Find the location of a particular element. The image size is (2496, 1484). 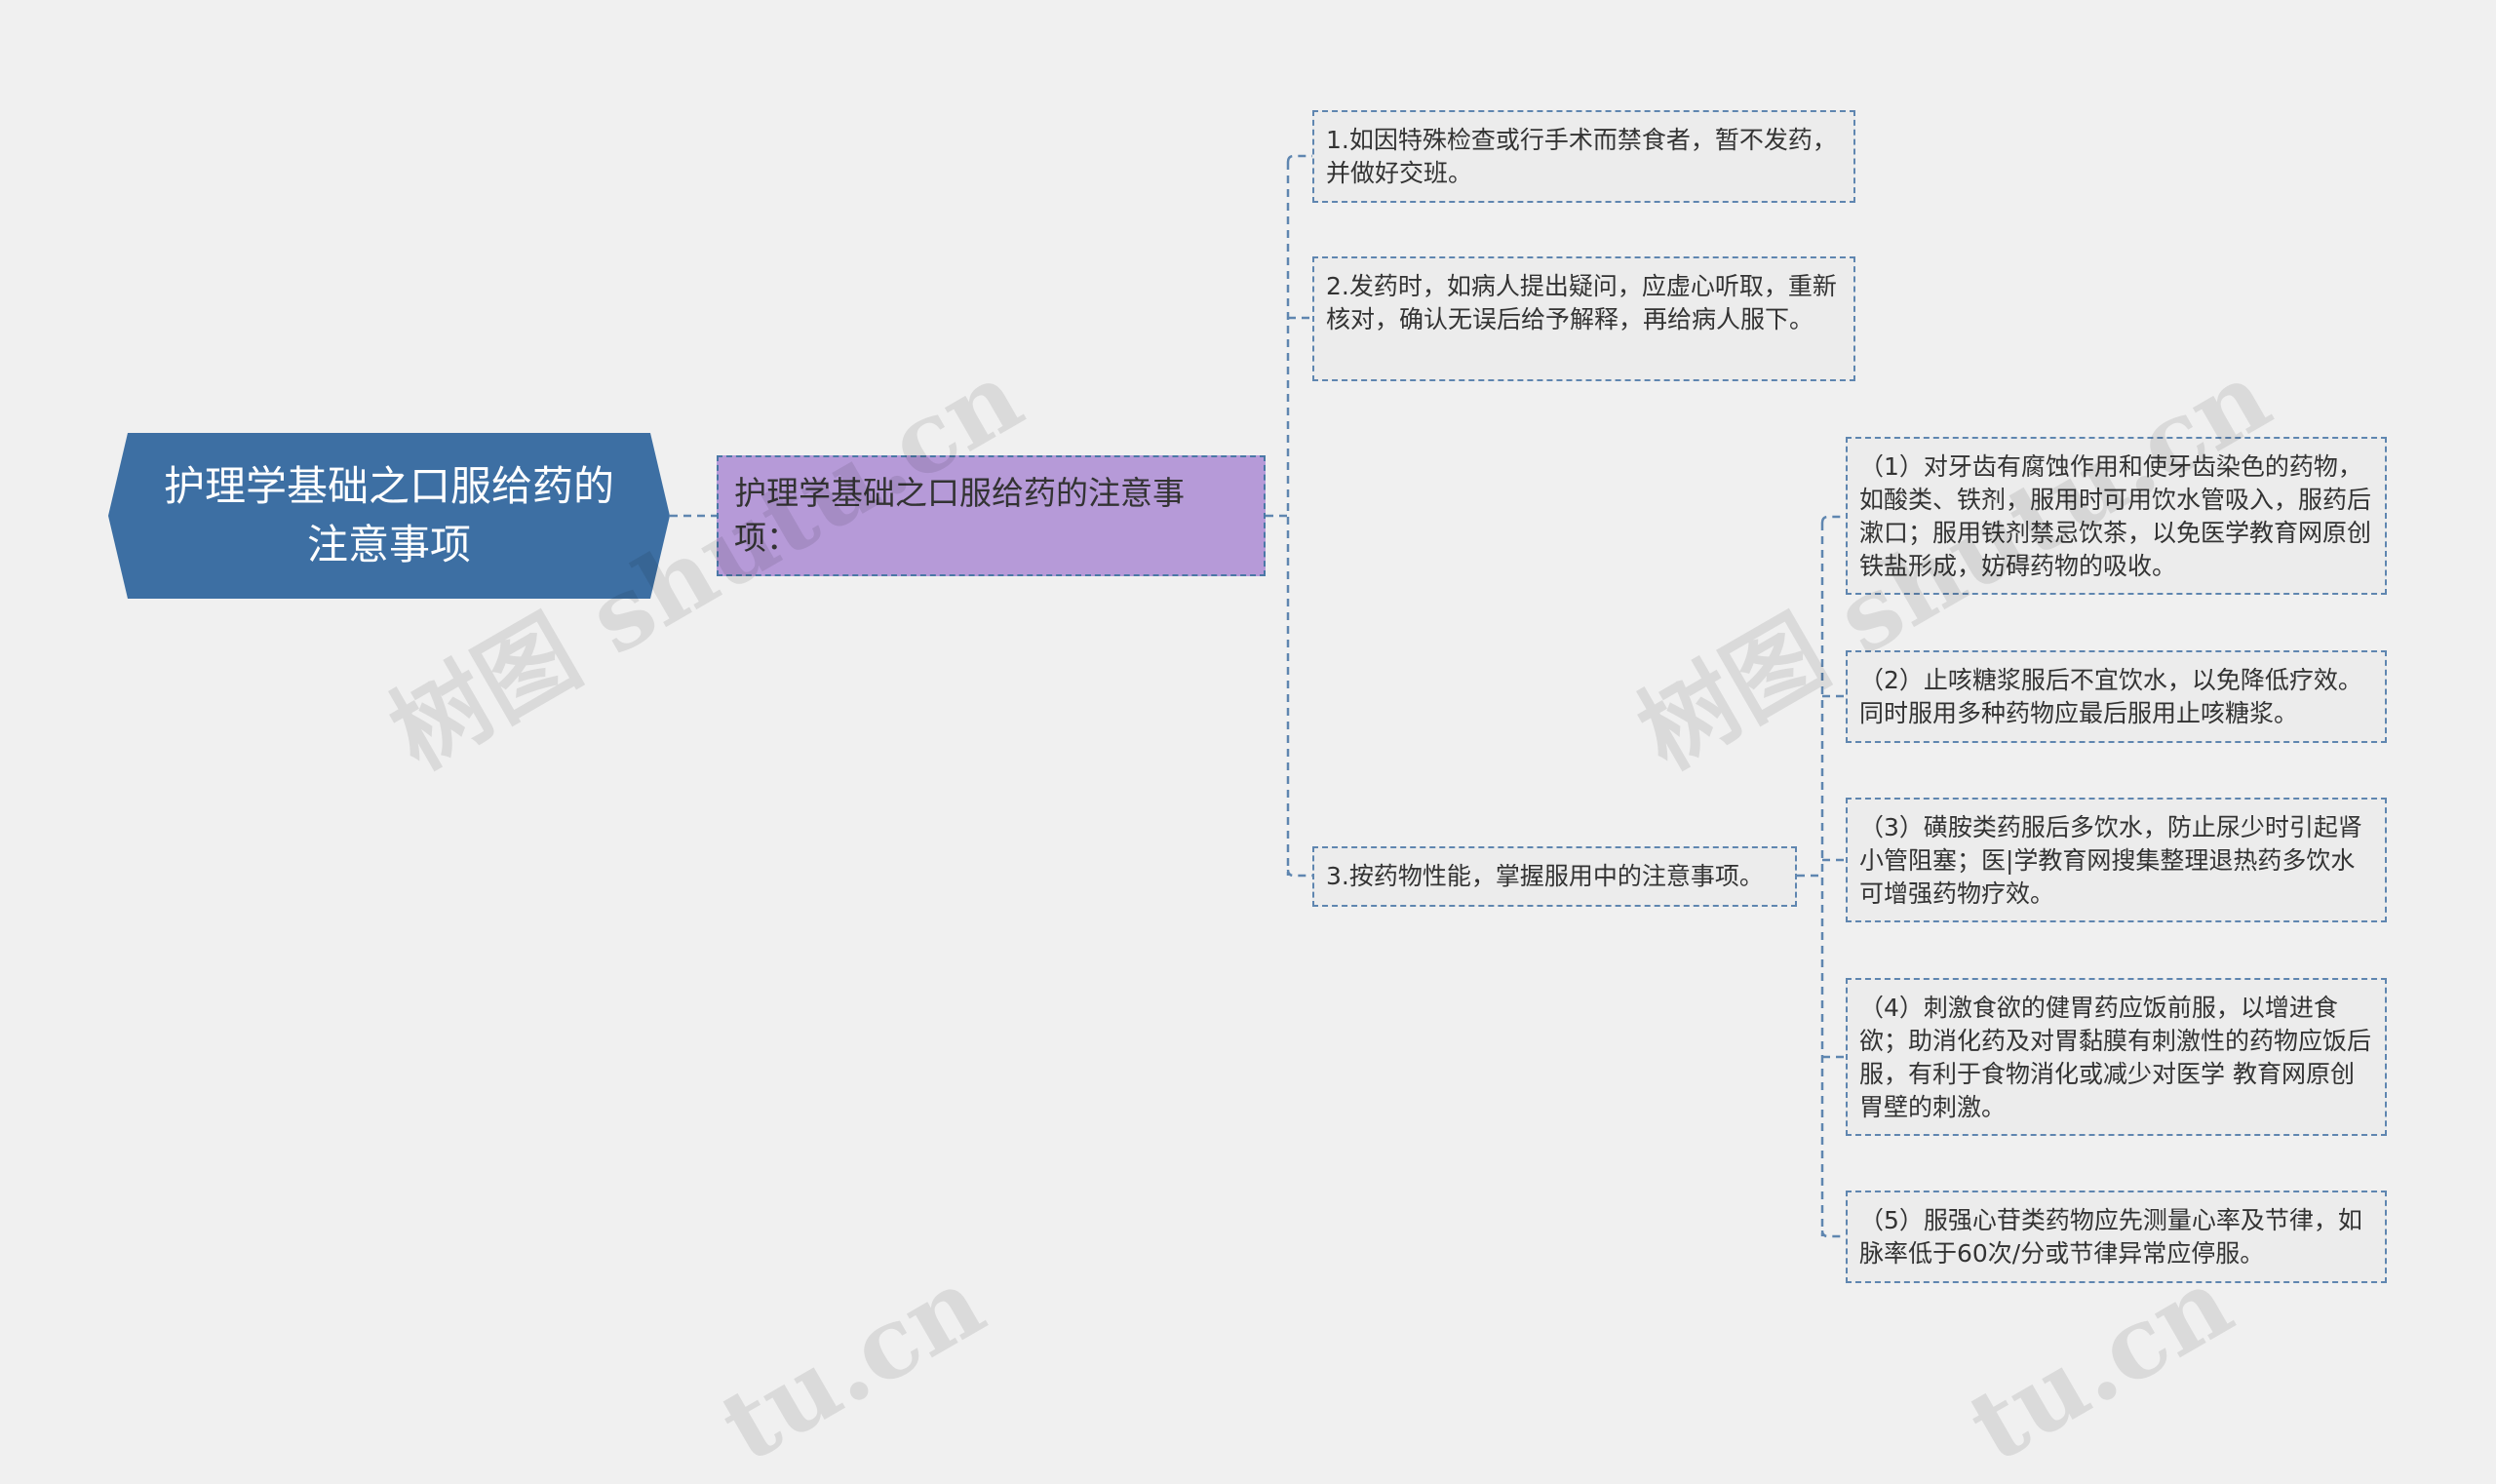

detail-text: （2）止咳糖浆服后不宜饮水，以免降低疗效。同时服用多种药物应最后服用止咳糖浆。 is located at coordinates (2110, 696).